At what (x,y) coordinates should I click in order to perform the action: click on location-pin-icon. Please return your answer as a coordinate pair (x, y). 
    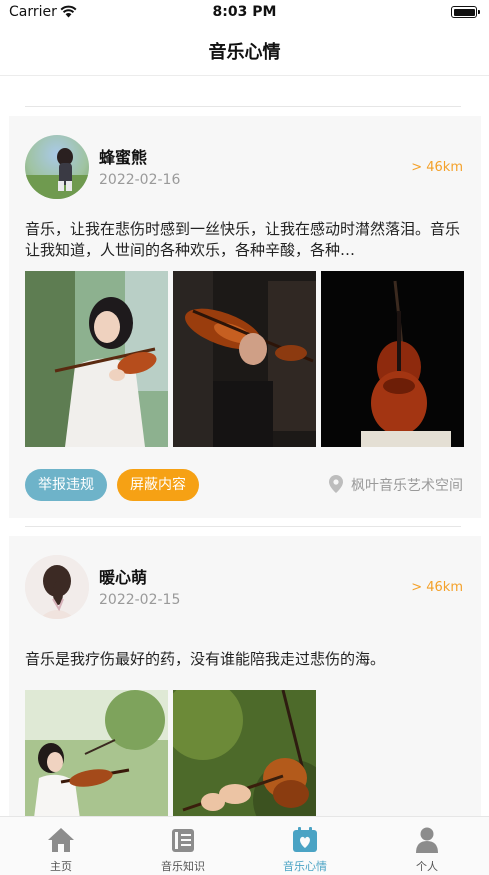
    Looking at the image, I should click on (336, 484).